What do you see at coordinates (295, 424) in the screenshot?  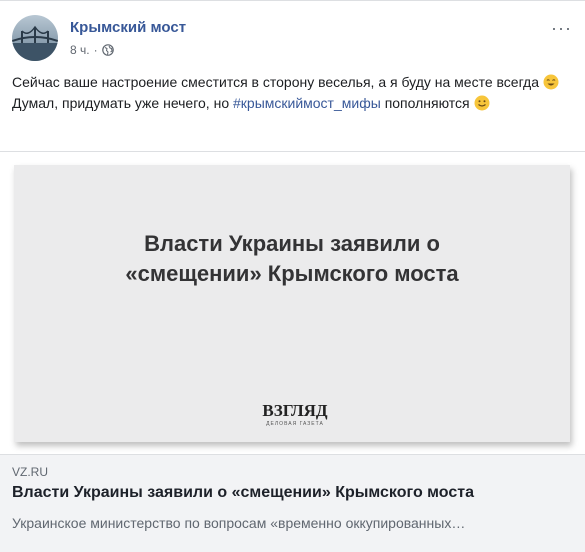 I see `vzglyad-logo-subtitle: ДЕЛОВАЯ ГАЗЕТА` at bounding box center [295, 424].